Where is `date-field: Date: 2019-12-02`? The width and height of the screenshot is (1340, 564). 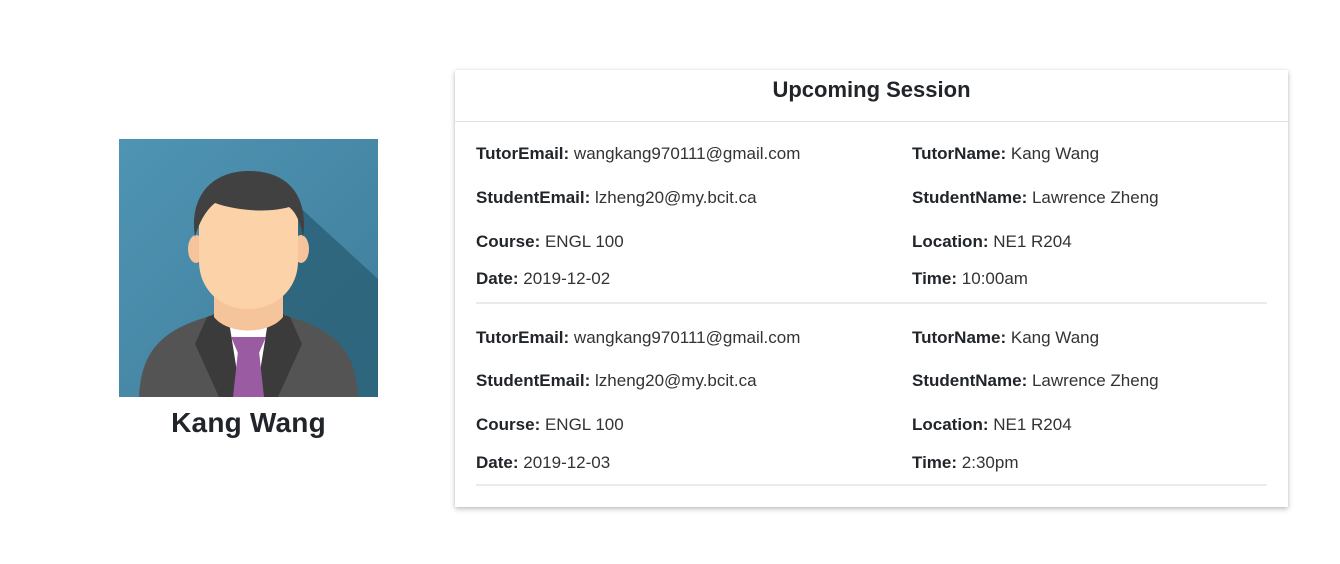 date-field: Date: 2019-12-02 is located at coordinates (543, 279).